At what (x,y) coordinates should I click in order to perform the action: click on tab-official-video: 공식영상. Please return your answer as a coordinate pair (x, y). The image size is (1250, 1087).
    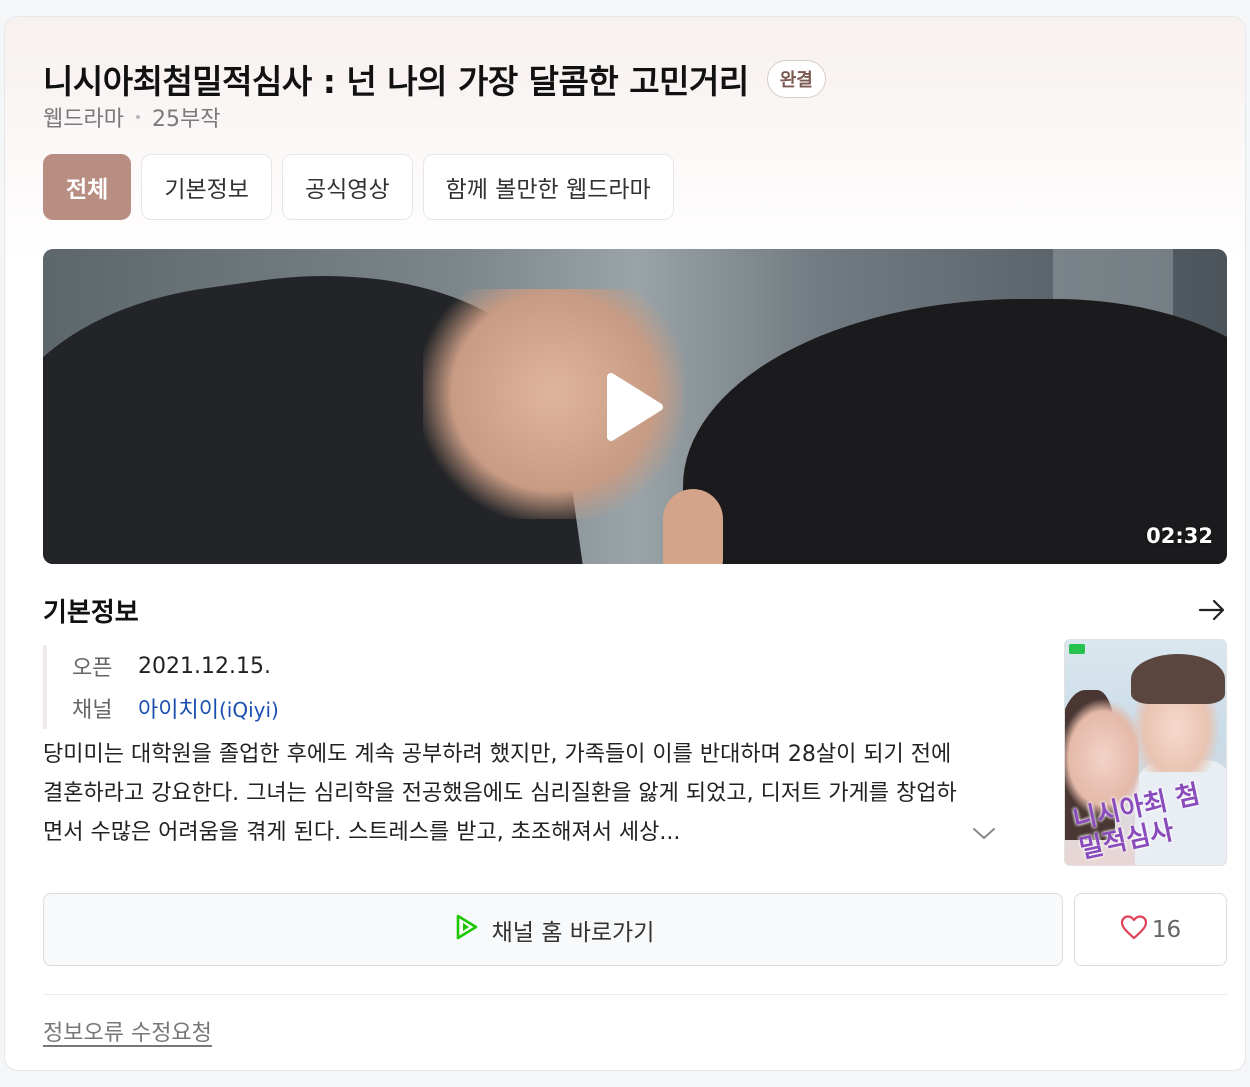
    Looking at the image, I should click on (347, 187).